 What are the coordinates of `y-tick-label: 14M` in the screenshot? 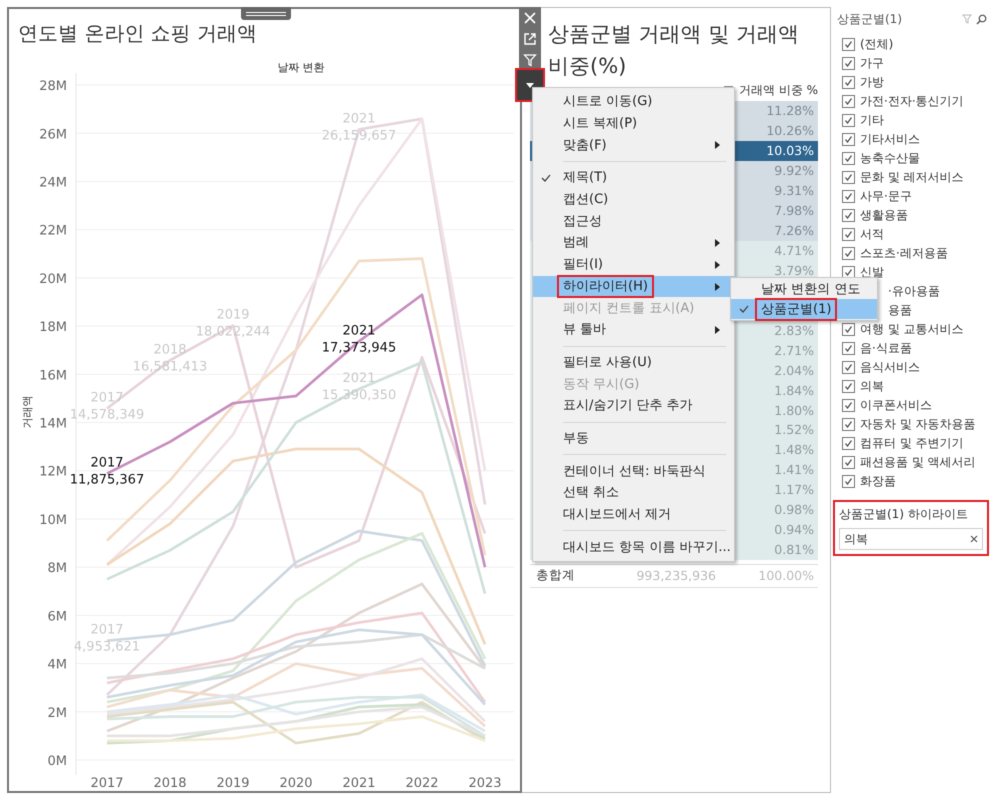 It's located at (53, 424).